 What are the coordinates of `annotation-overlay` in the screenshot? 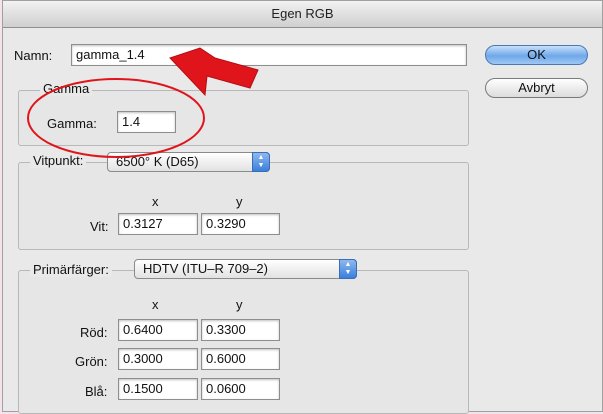 It's located at (143, 102).